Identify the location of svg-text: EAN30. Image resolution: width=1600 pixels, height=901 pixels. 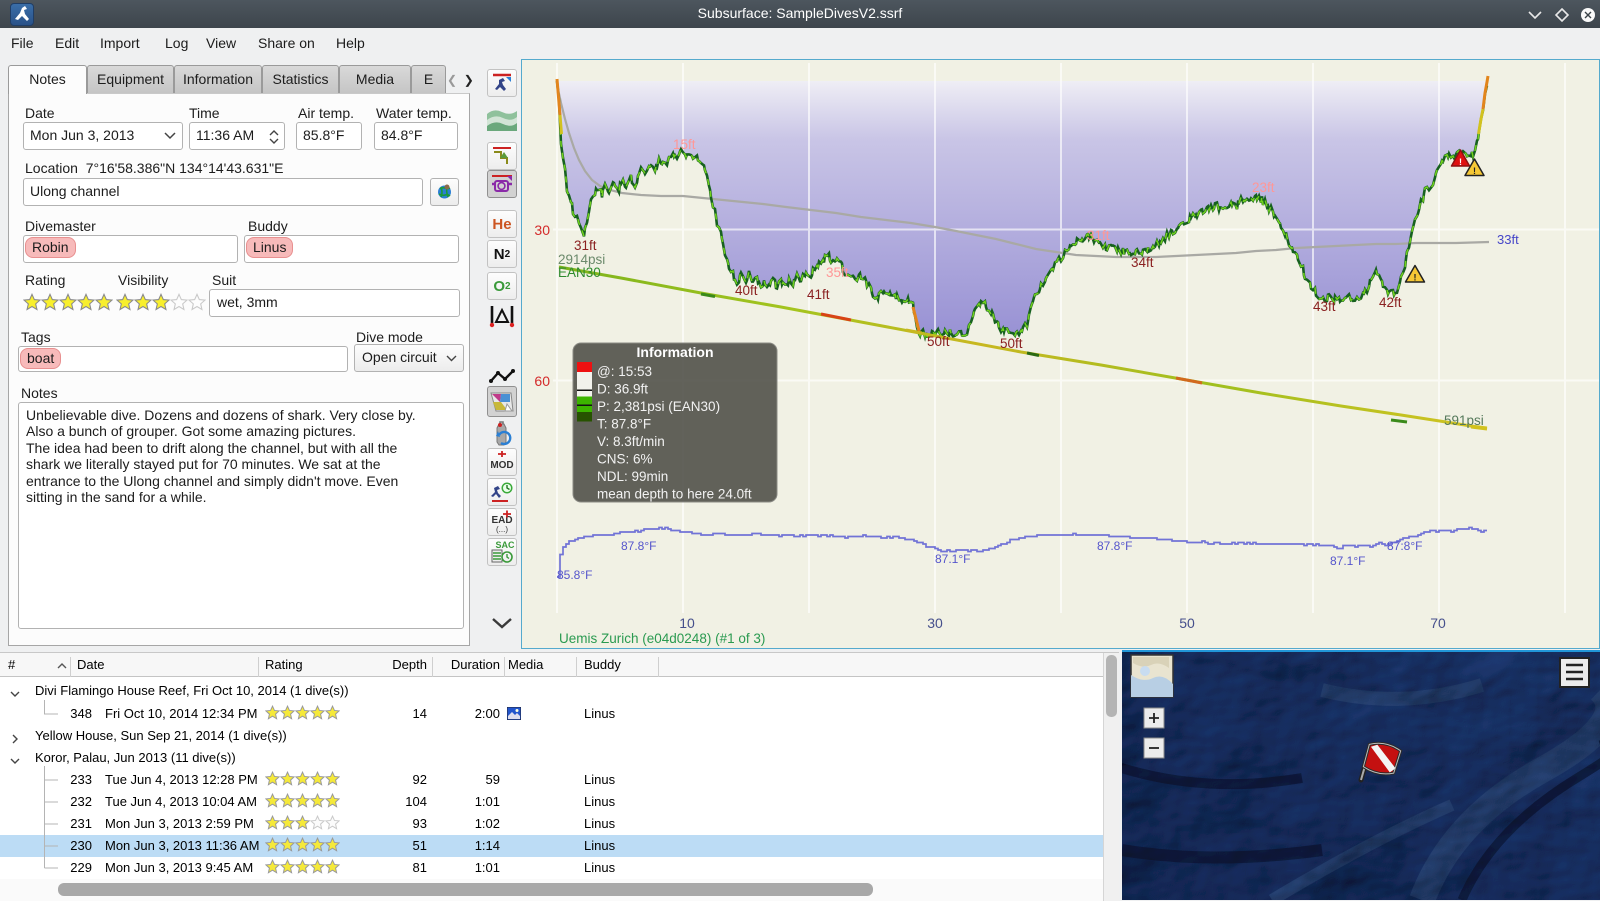
(579, 272).